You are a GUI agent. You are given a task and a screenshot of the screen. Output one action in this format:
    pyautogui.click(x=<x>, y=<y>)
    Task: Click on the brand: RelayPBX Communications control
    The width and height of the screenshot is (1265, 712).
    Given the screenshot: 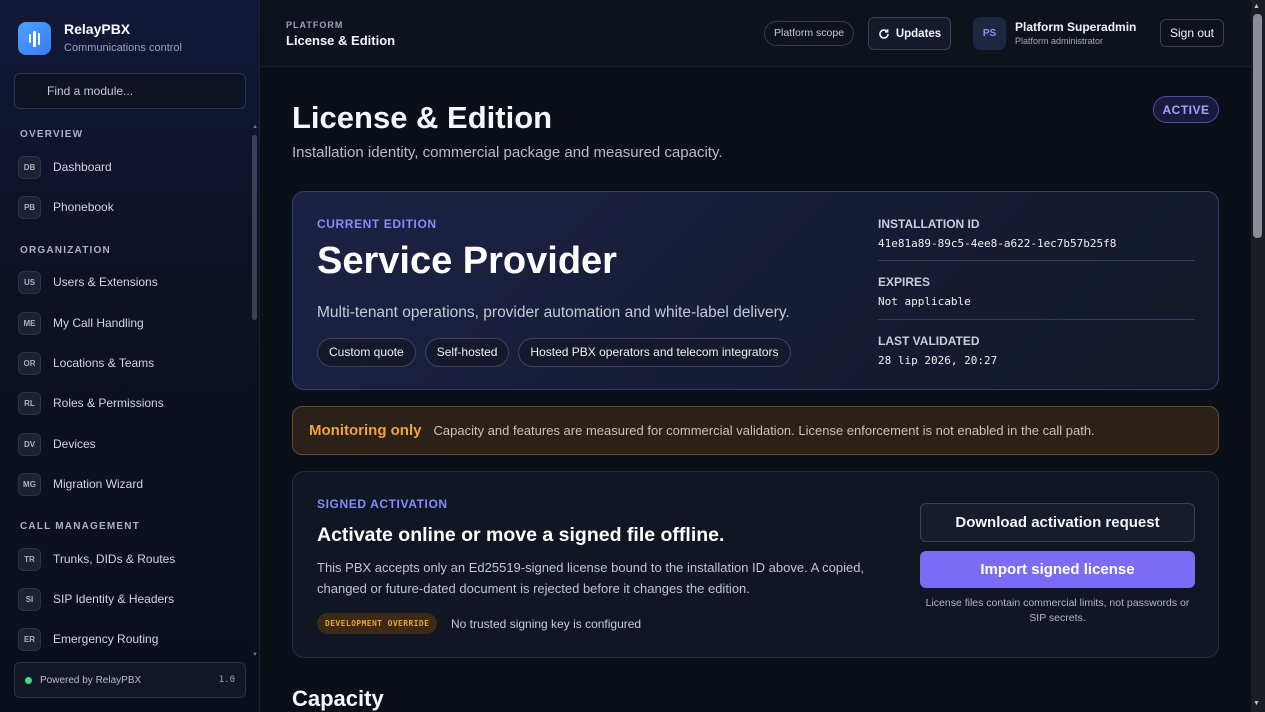 What is the action you would take?
    pyautogui.click(x=100, y=38)
    